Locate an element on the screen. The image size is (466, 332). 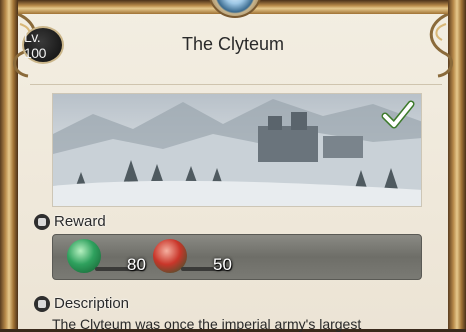
reward-header: Reward is located at coordinates (70, 221).